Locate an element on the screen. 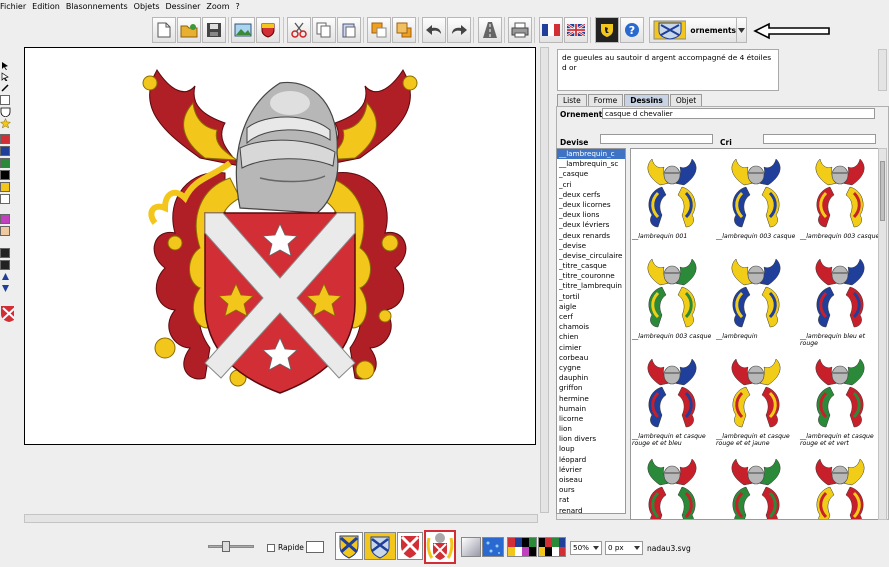 This screenshot has width=889, height=567. offset-select: 0 px is located at coordinates (624, 548).